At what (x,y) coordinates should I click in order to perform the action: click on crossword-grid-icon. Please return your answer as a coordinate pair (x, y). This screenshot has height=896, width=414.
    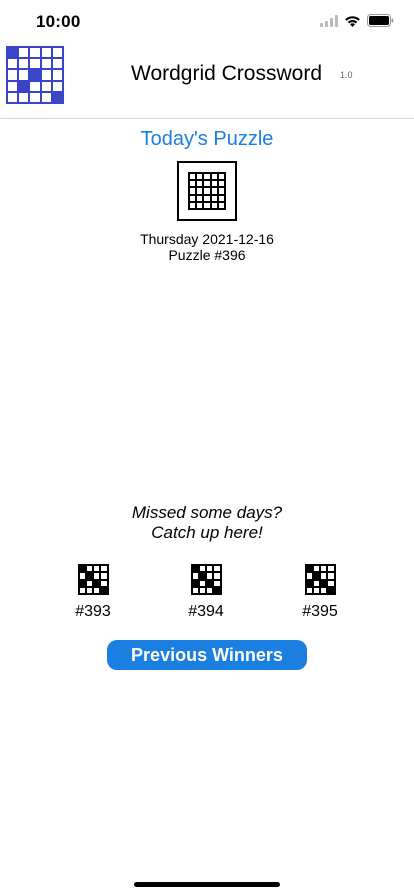
    Looking at the image, I should click on (207, 191).